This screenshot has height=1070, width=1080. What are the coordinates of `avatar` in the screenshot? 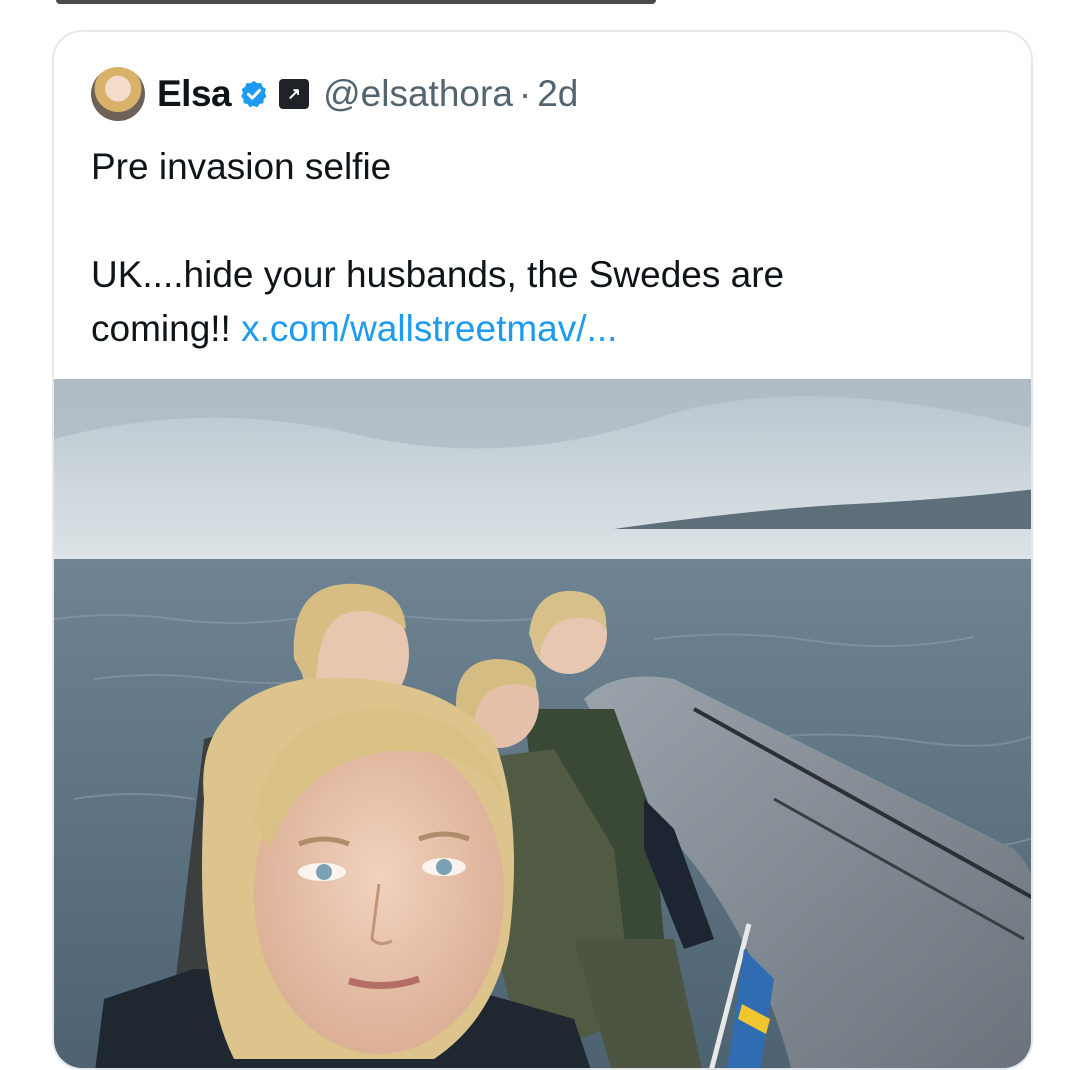 It's located at (118, 94).